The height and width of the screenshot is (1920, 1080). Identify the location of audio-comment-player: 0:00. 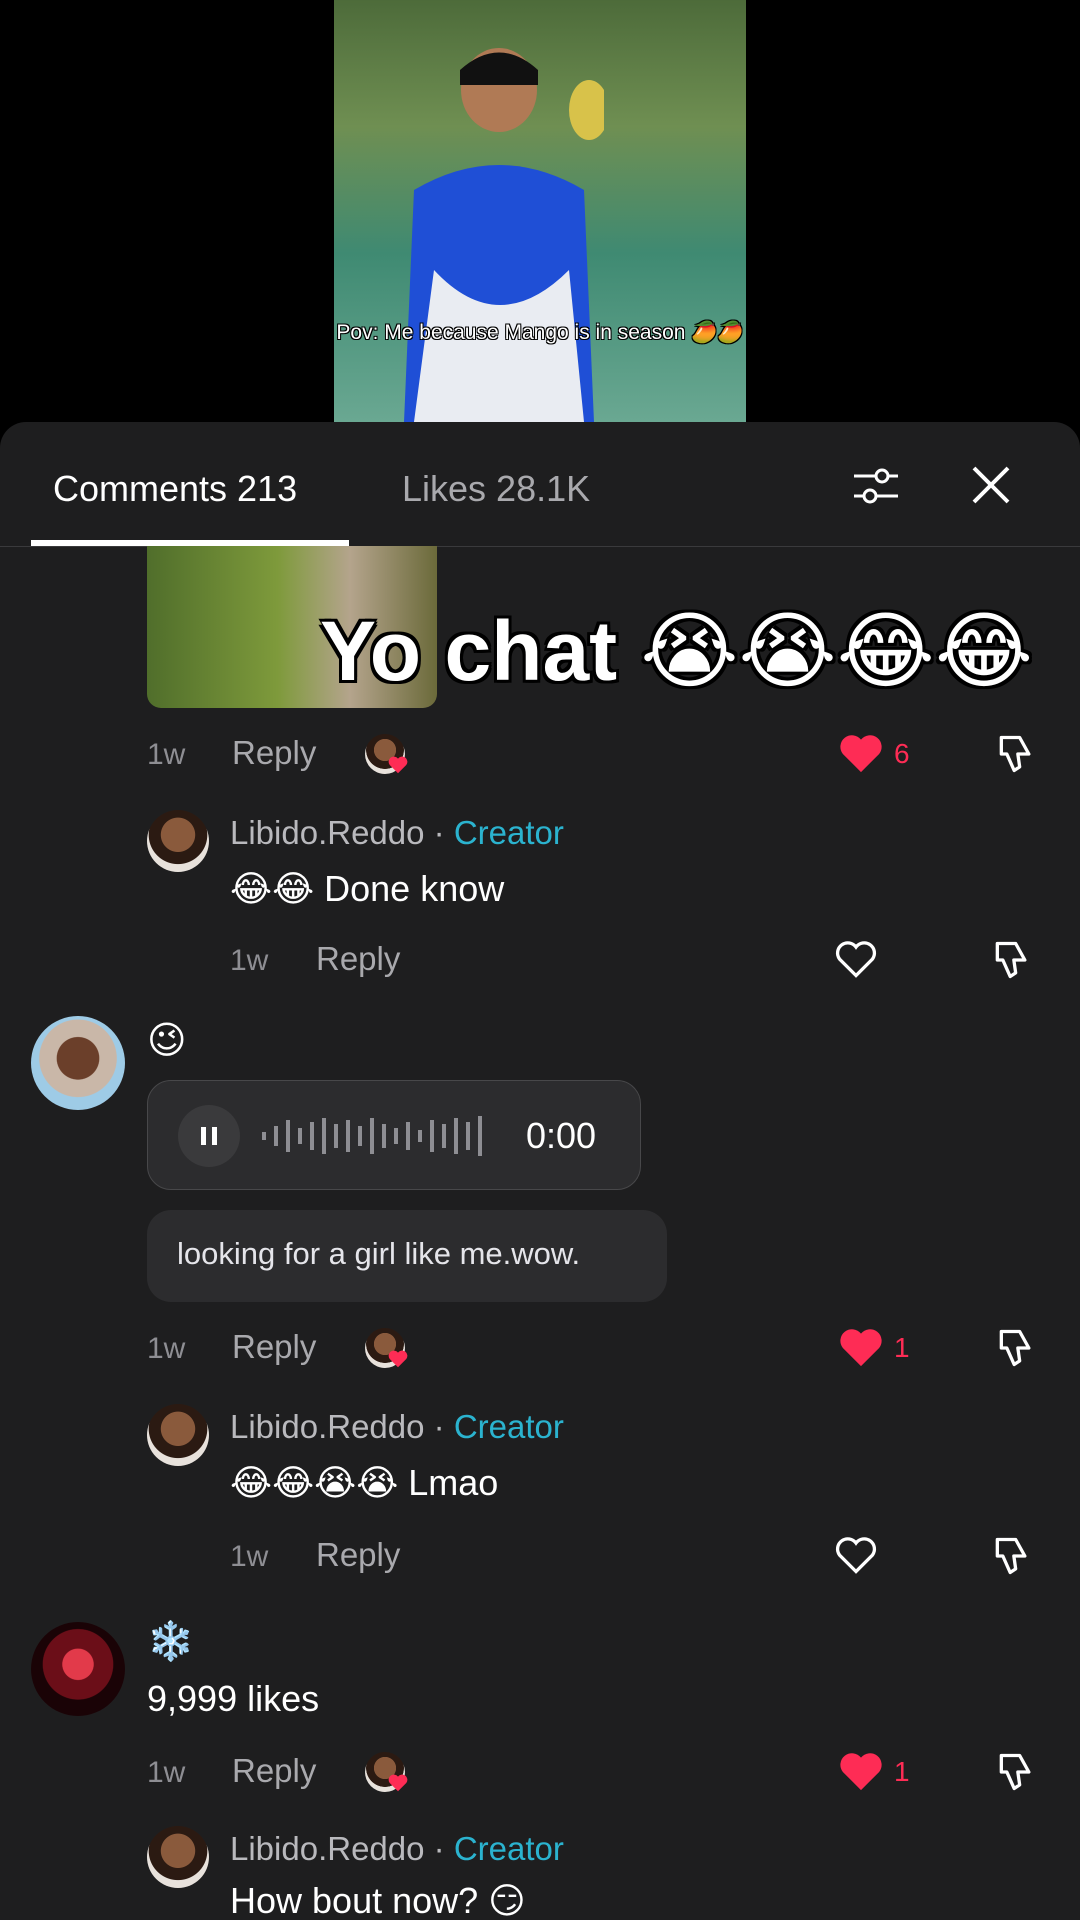
(394, 1135).